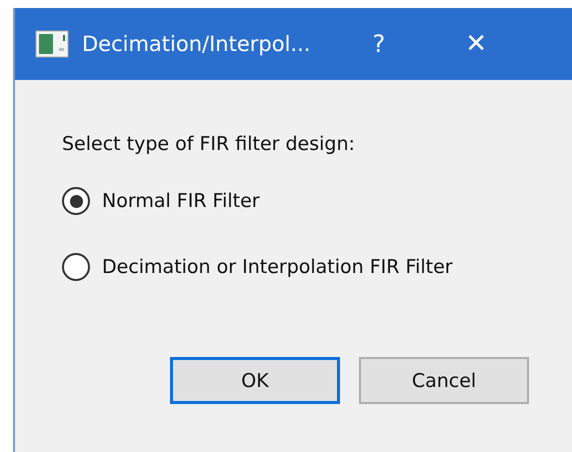 The image size is (572, 452). What do you see at coordinates (209, 144) in the screenshot?
I see `prompt-text: Select type of FIR filter design:` at bounding box center [209, 144].